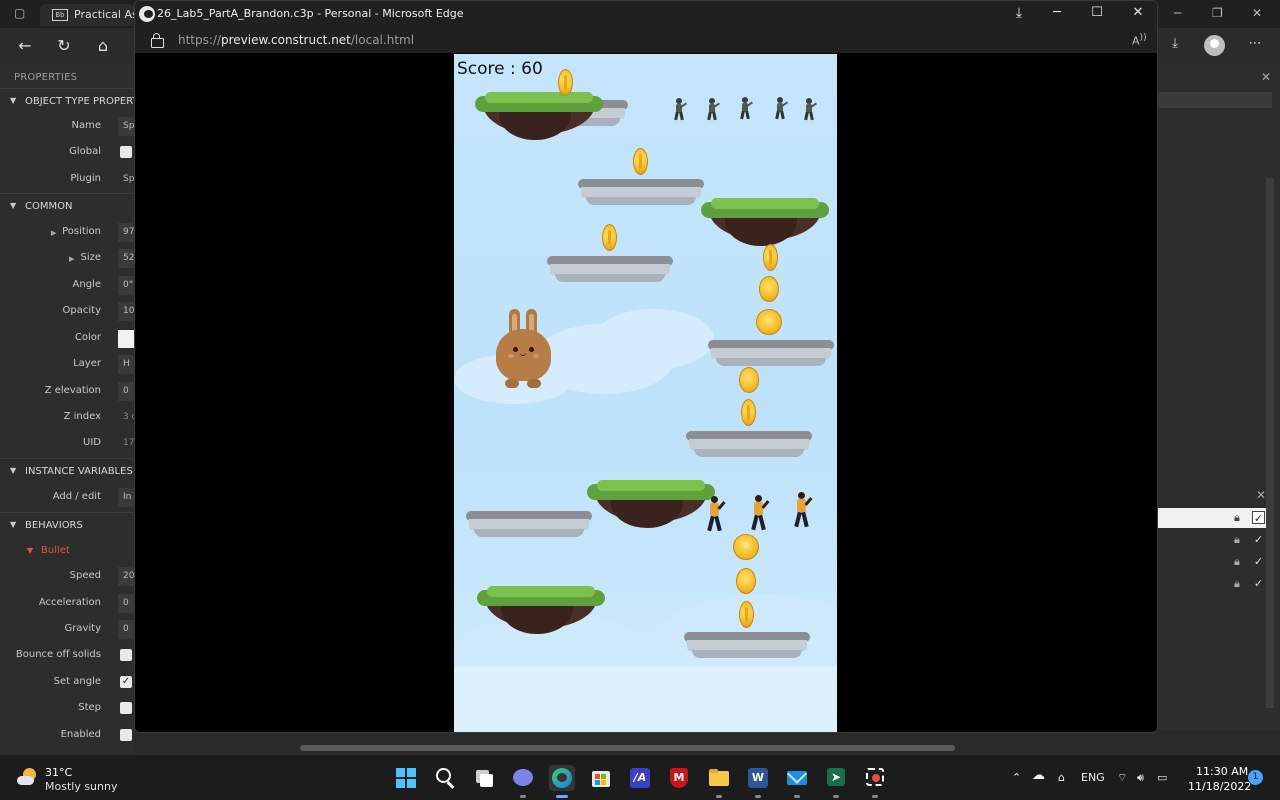  What do you see at coordinates (1122, 778) in the screenshot?
I see `wifi-icon: ⌔` at bounding box center [1122, 778].